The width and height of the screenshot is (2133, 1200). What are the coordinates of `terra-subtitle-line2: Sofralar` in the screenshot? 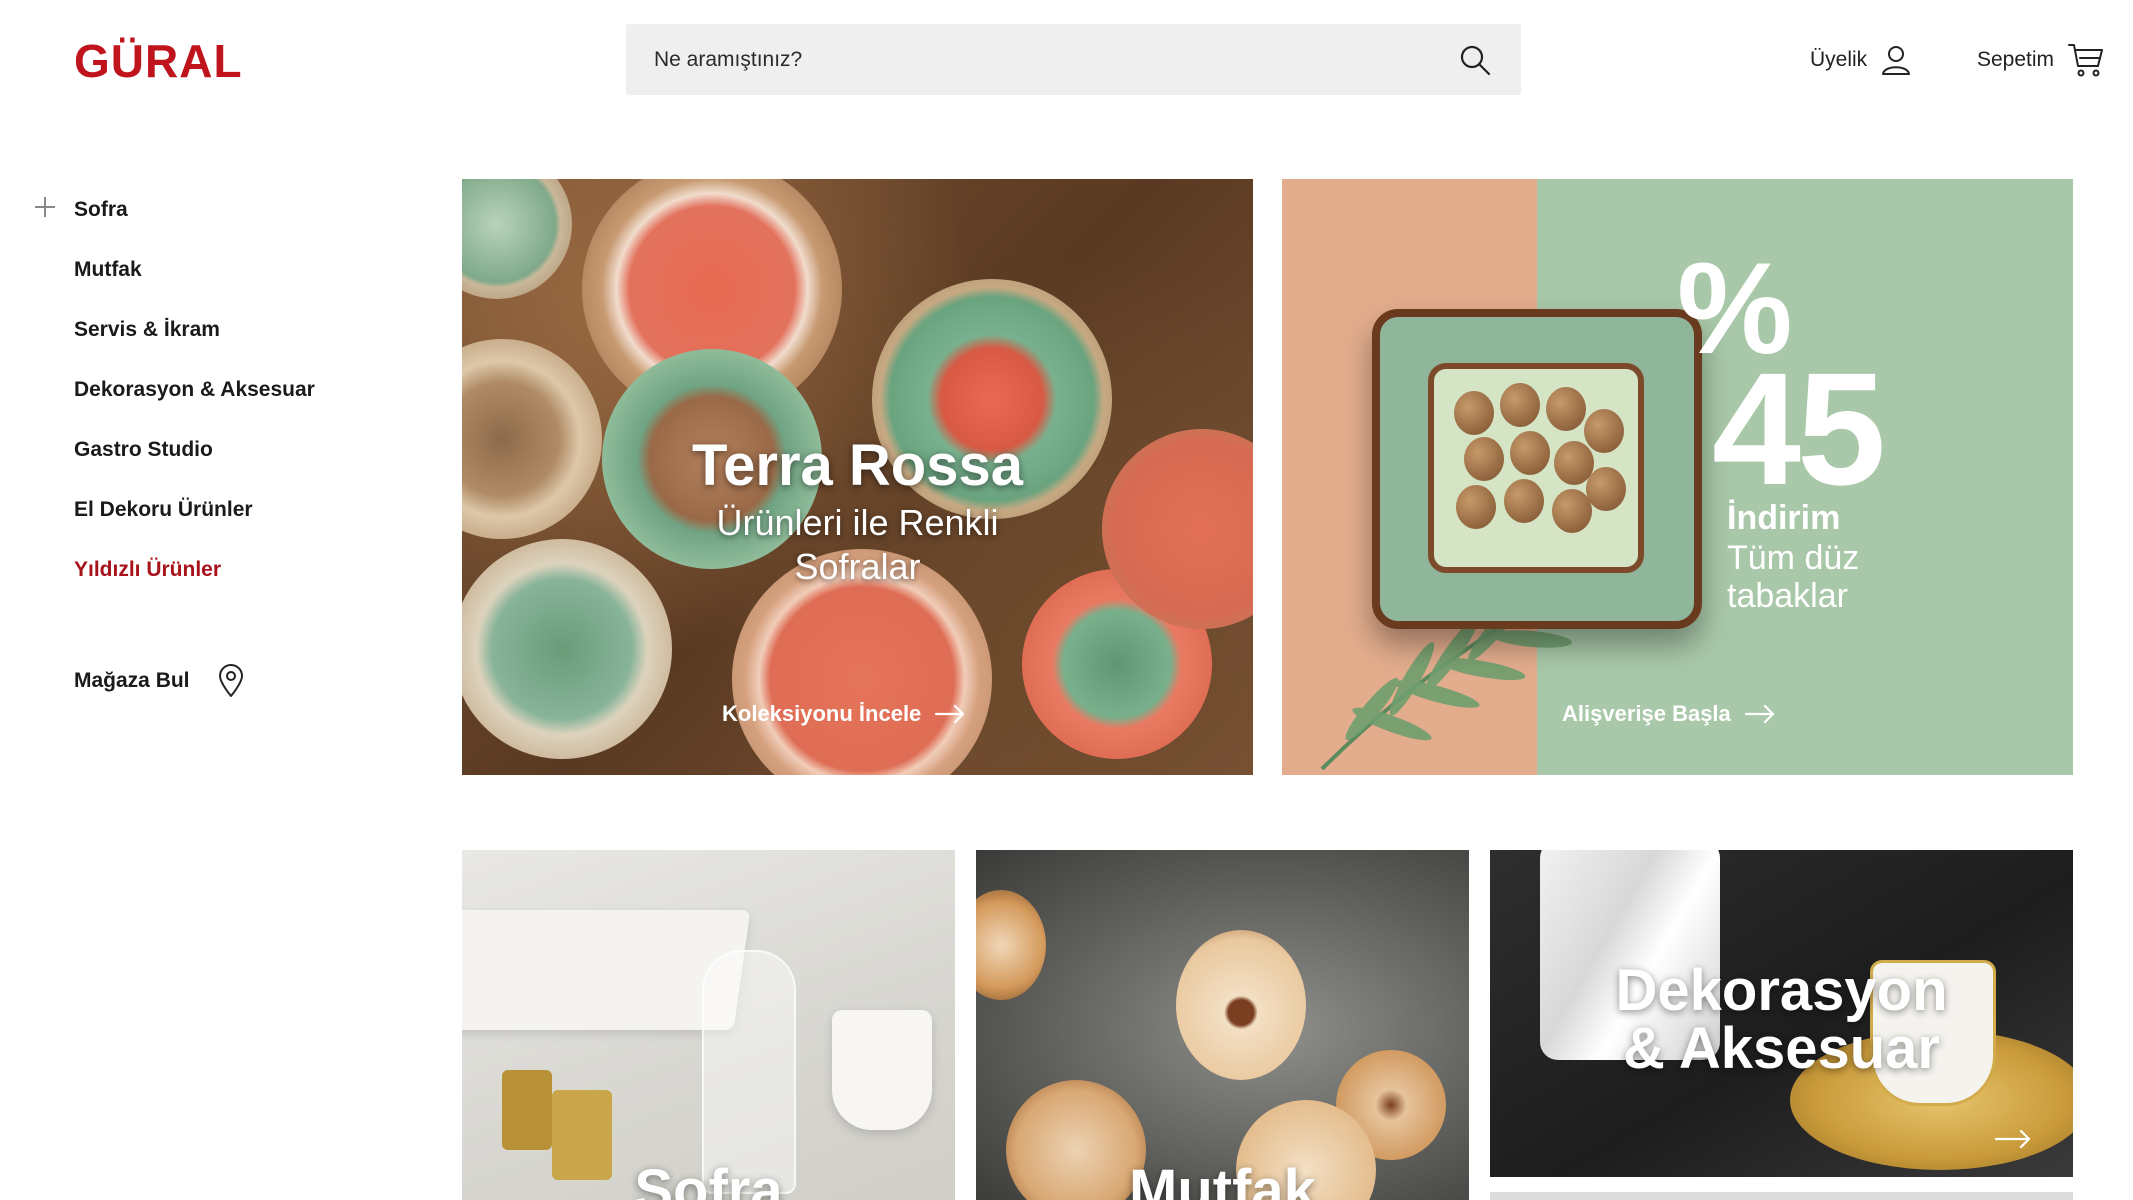 It's located at (857, 566).